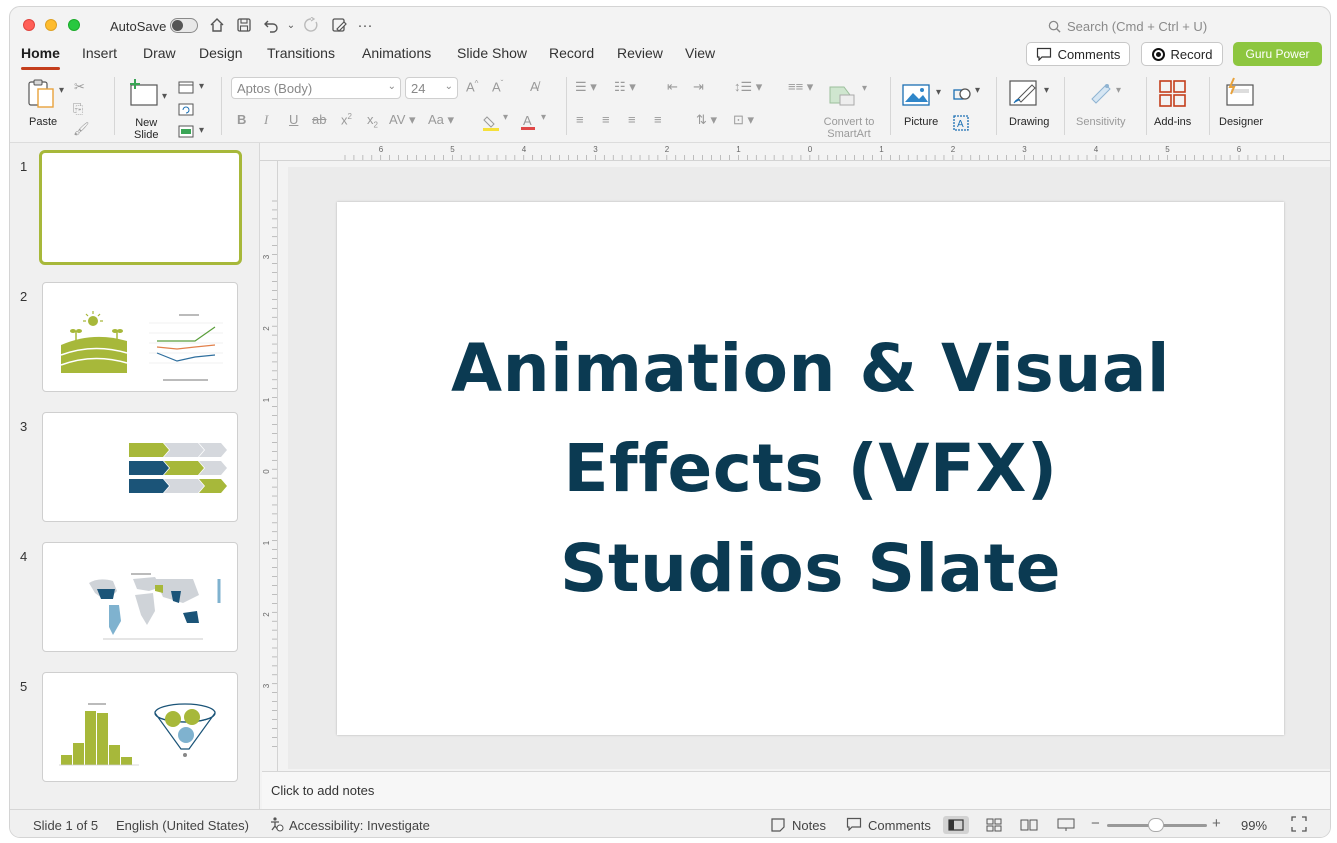  What do you see at coordinates (1173, 95) in the screenshot?
I see `add-ins-icon` at bounding box center [1173, 95].